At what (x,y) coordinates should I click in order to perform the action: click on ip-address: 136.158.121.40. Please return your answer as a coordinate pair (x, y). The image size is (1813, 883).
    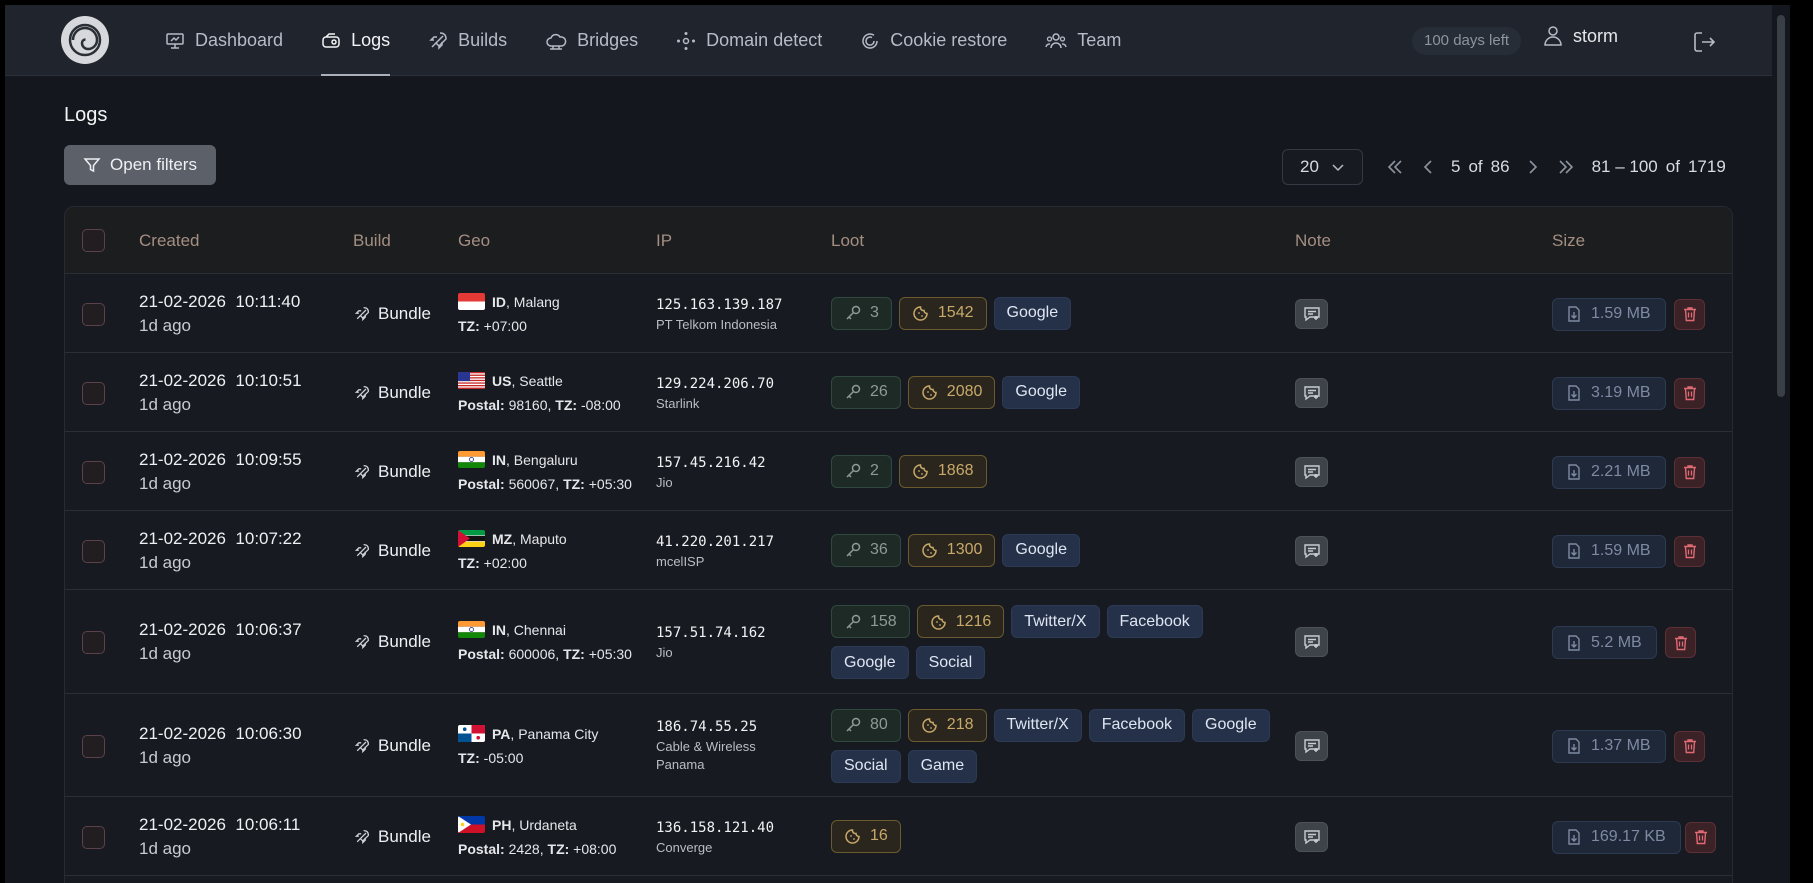
    Looking at the image, I should click on (715, 828).